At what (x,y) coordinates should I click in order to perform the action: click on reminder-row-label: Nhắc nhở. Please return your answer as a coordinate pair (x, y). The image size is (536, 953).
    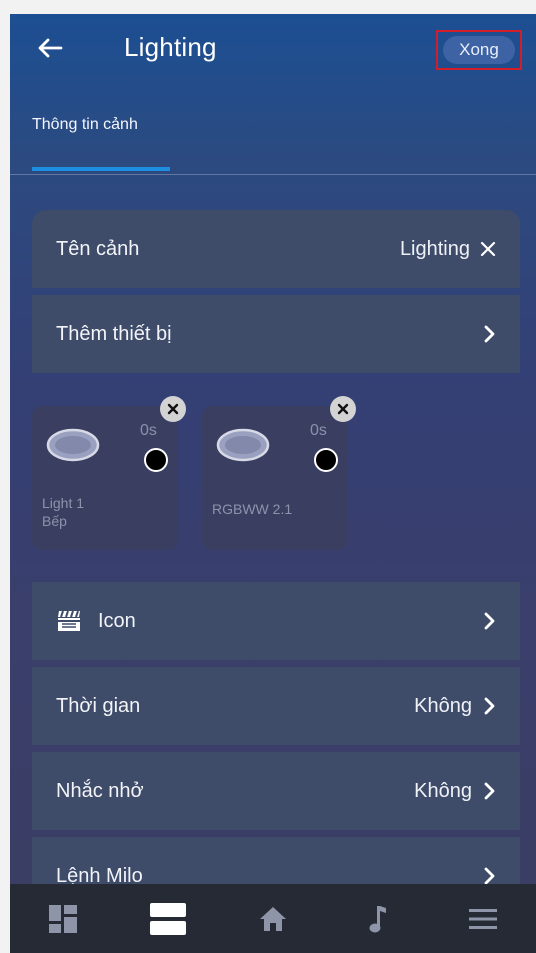
    Looking at the image, I should click on (100, 790).